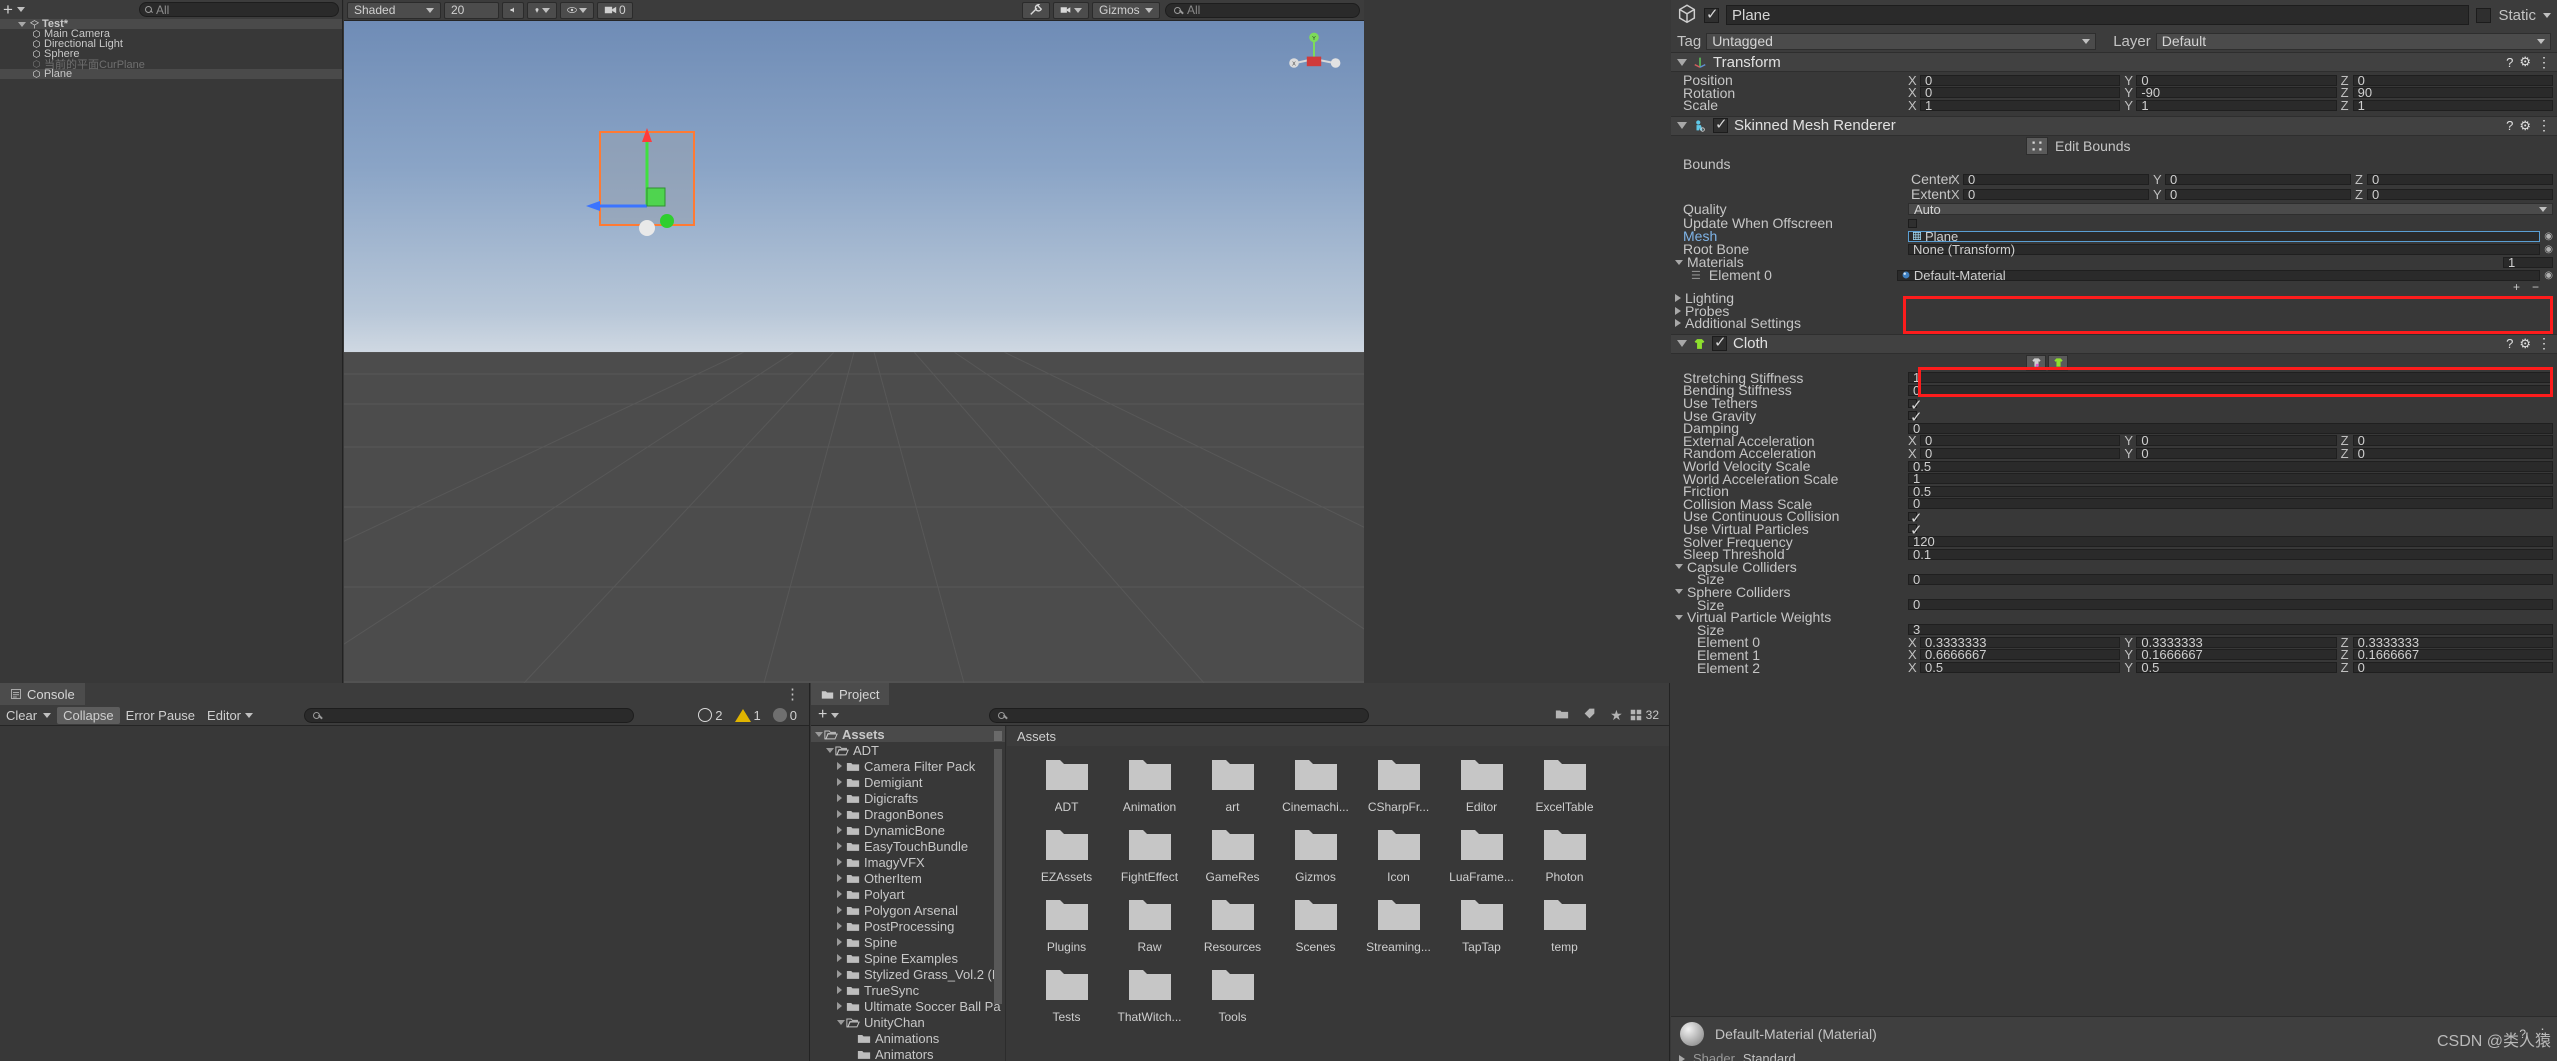  I want to click on skinned-mesh-renderer-header: Skinned Mesh Renderer ? ⚙ ⋮, so click(2114, 125).